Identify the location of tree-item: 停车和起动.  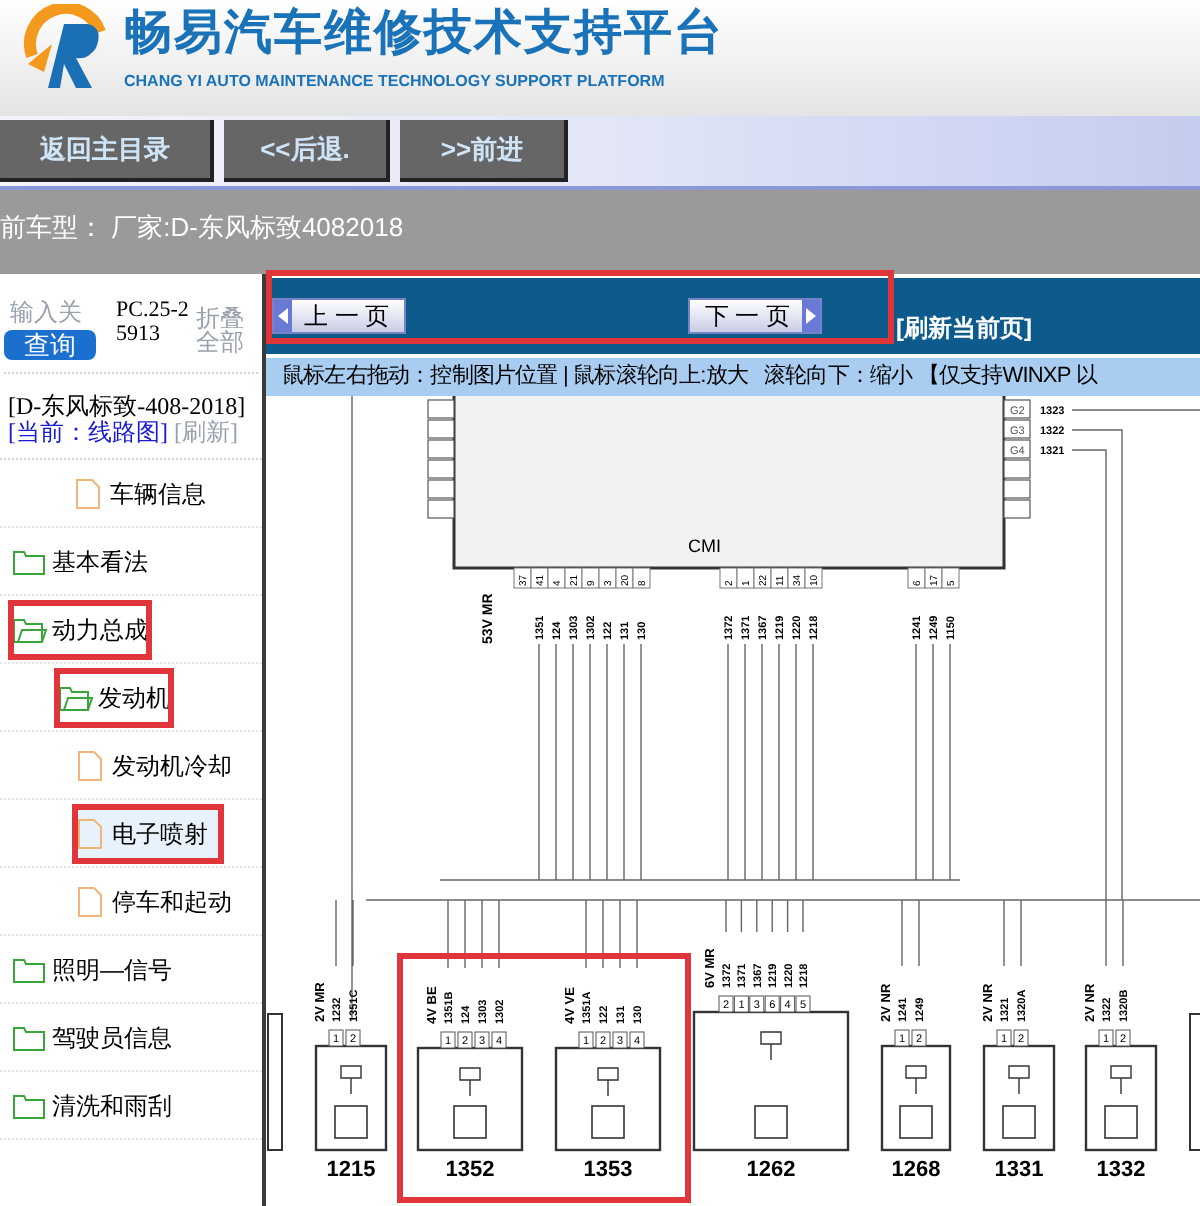
(154, 901).